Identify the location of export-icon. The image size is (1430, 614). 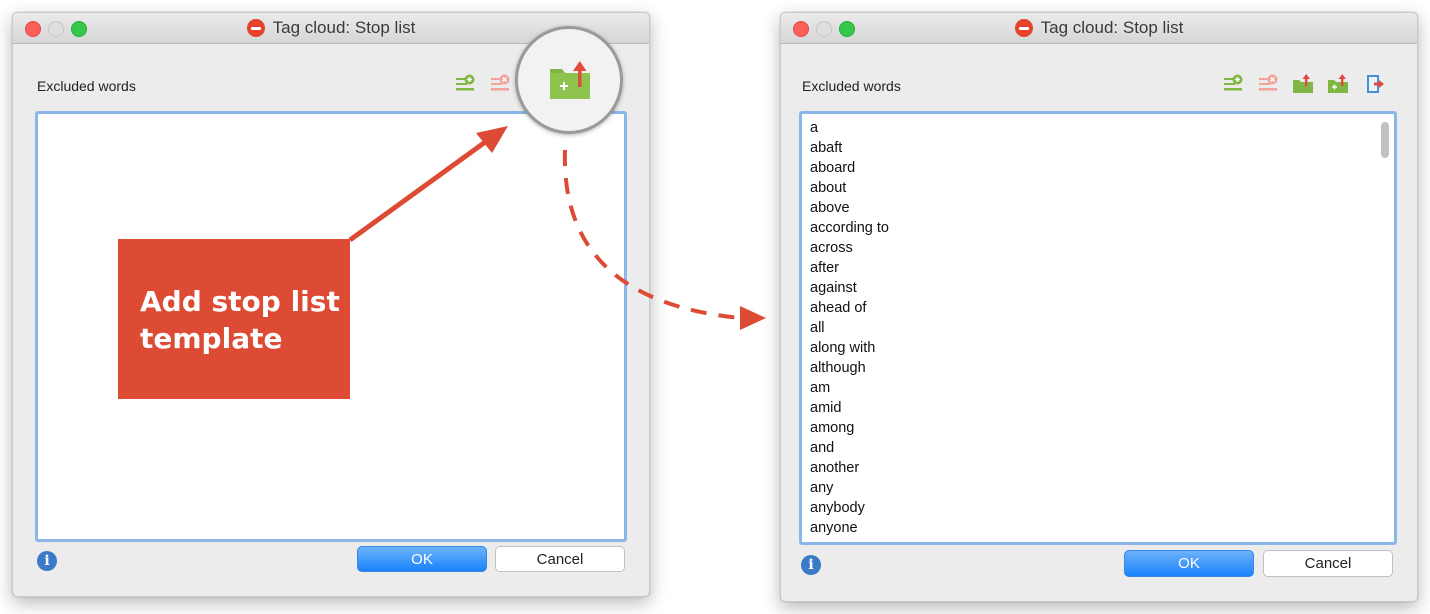
(1375, 84).